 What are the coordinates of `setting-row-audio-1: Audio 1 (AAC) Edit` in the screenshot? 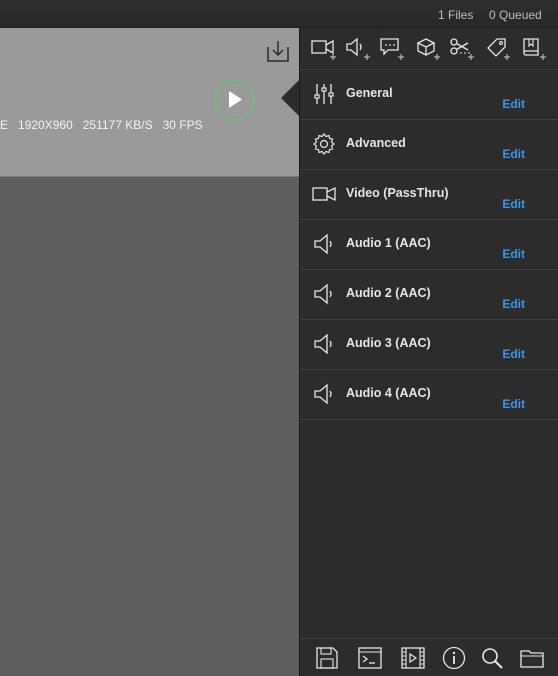 It's located at (429, 245).